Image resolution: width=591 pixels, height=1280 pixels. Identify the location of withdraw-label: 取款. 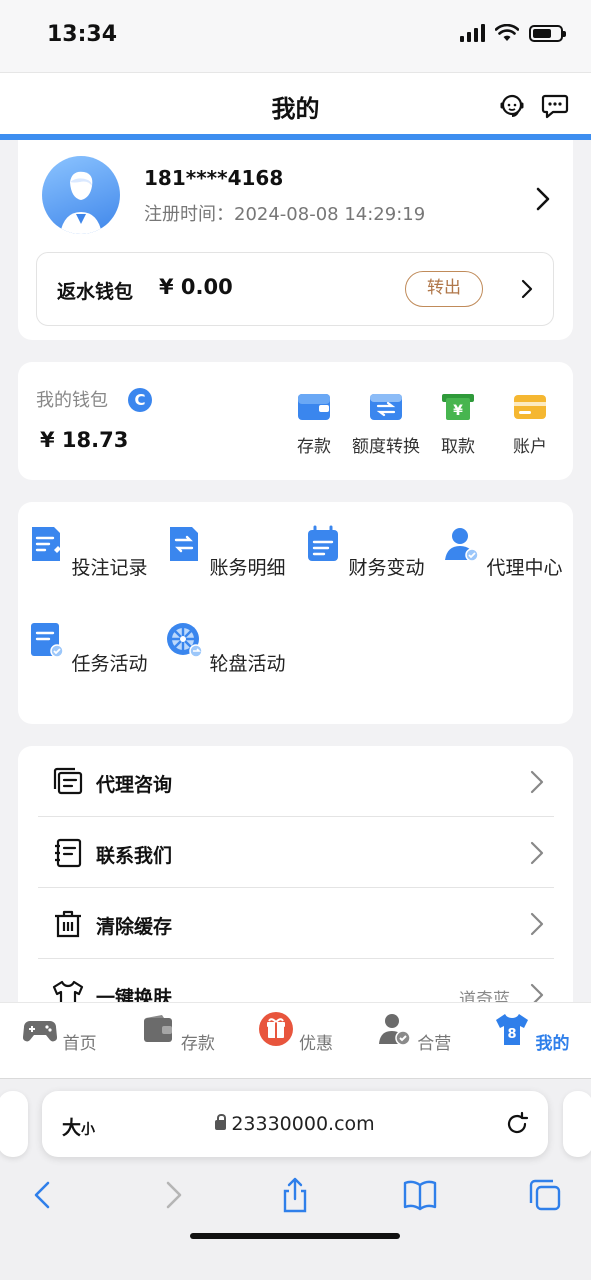
(458, 447).